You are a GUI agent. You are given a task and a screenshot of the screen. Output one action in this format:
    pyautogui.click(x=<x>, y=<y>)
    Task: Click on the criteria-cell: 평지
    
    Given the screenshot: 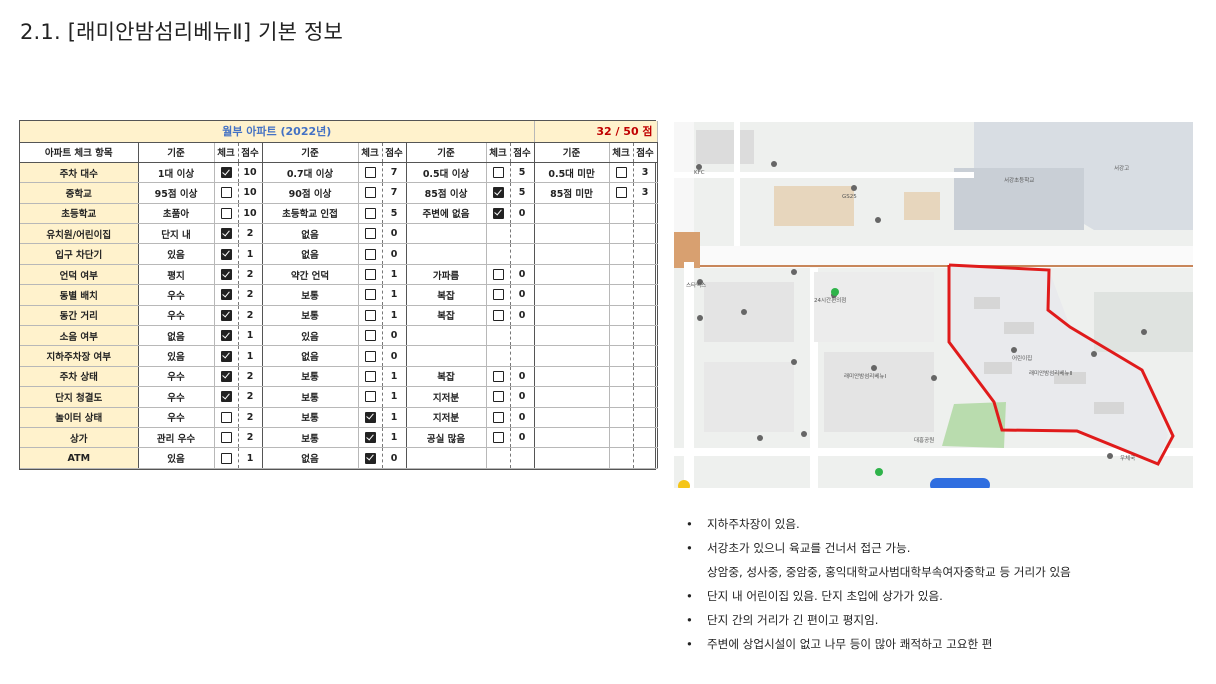 What is the action you would take?
    pyautogui.click(x=176, y=275)
    